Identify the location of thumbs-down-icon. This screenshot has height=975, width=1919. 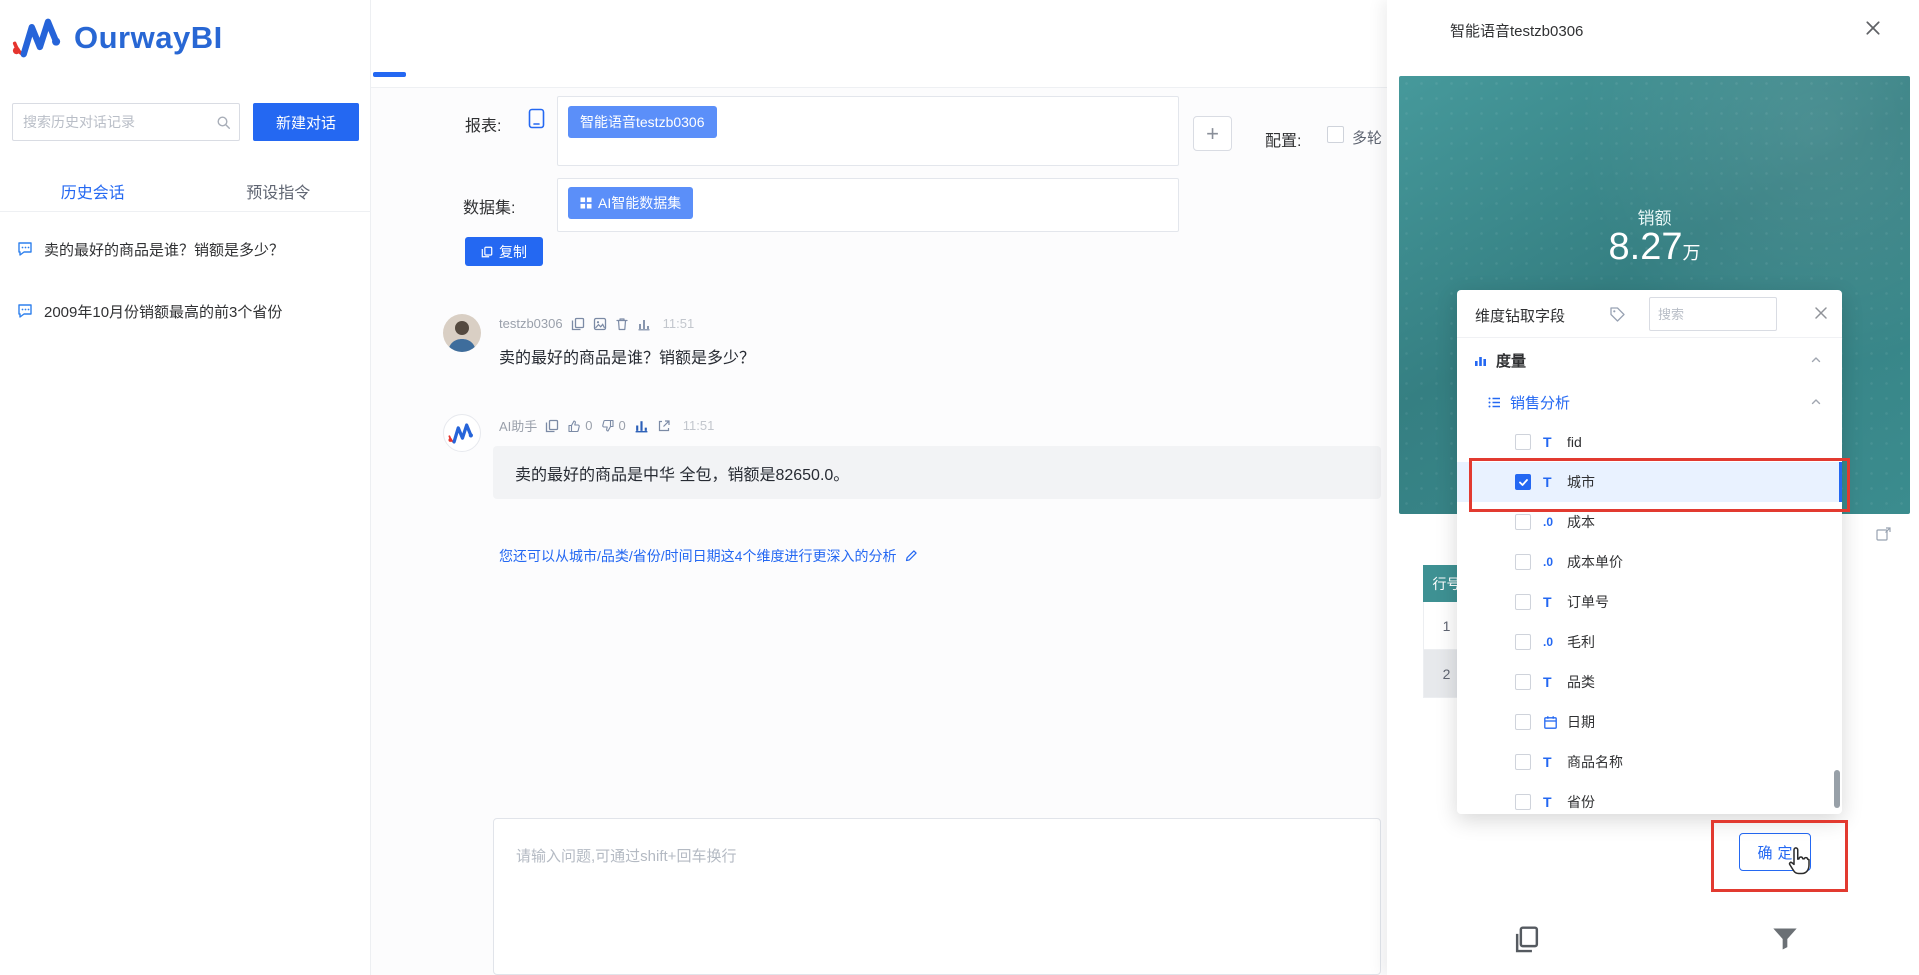
(608, 426).